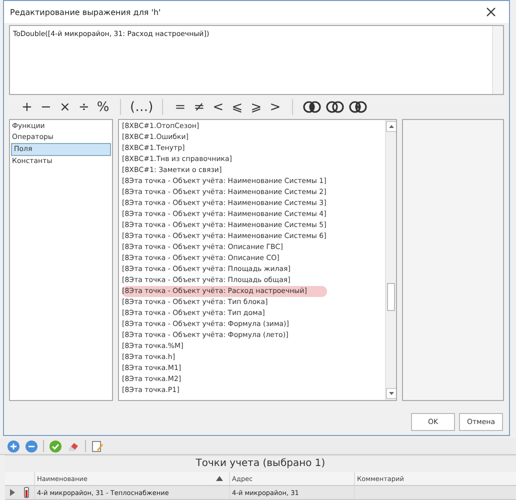  I want to click on scroll-up-icon, so click(391, 126).